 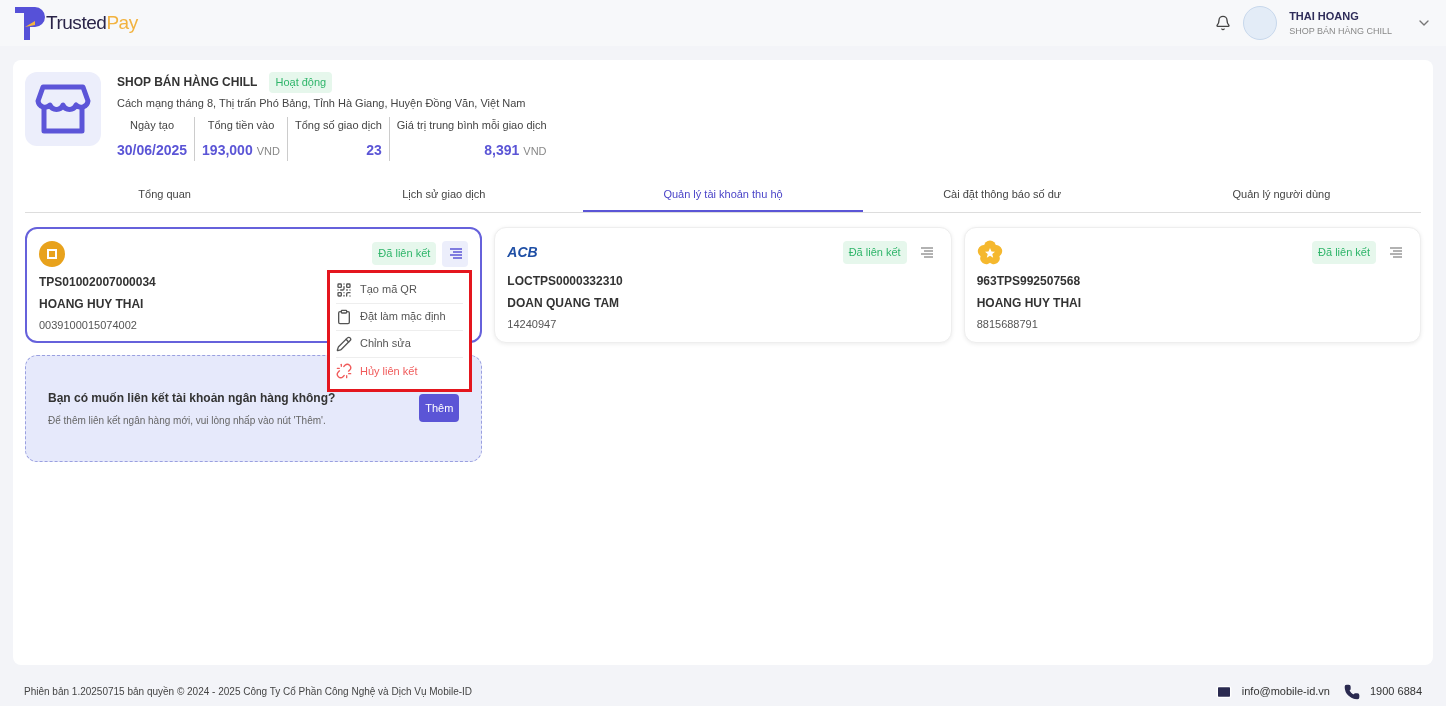 I want to click on flower-logo-icon, so click(x=989, y=252).